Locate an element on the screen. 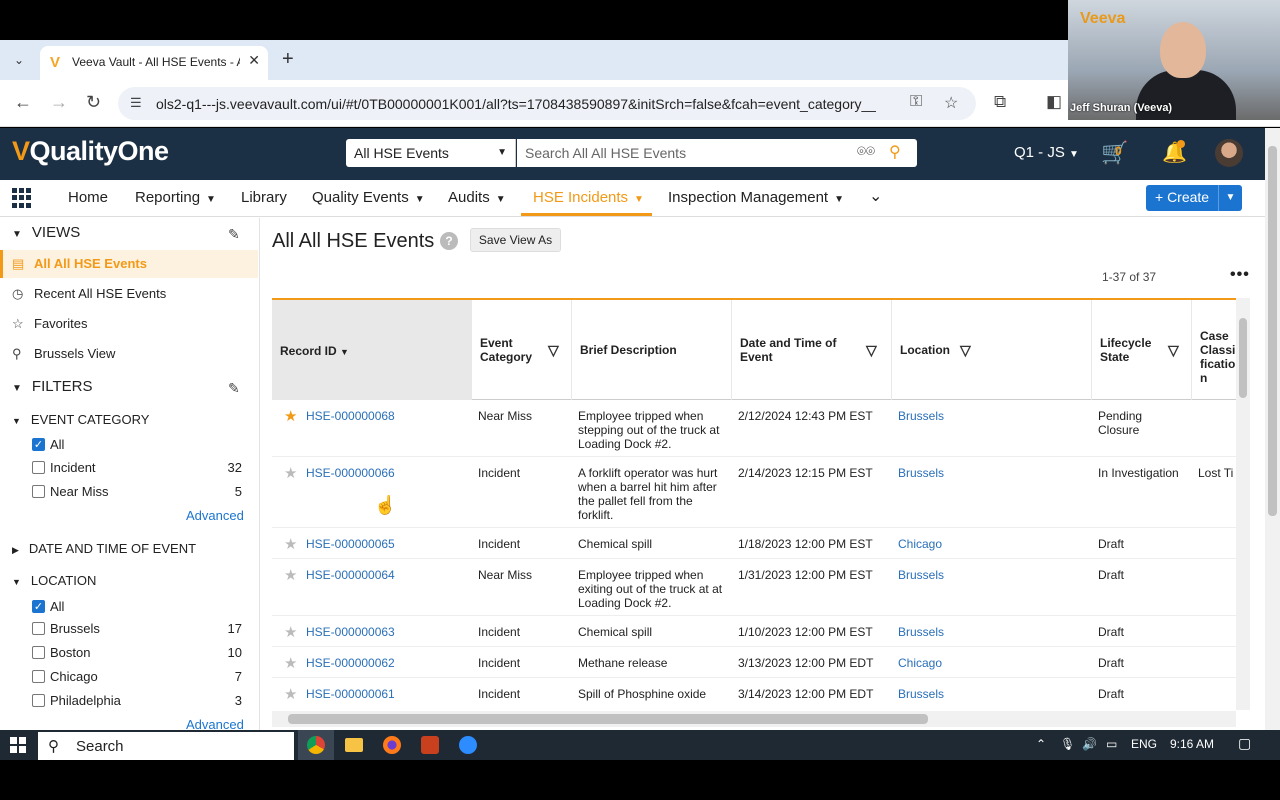 The width and height of the screenshot is (1280, 800). nav-hse-incidents: HSE Incidents ▼ is located at coordinates (588, 197).